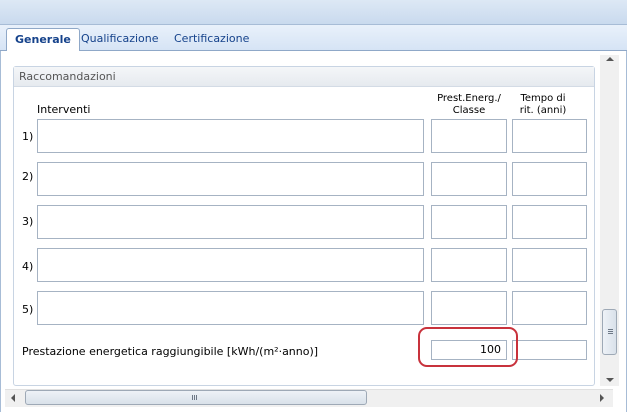 The height and width of the screenshot is (412, 627). Describe the element at coordinates (543, 110) in the screenshot. I see `column-header-tempo-line2: rit. (anni)` at that location.